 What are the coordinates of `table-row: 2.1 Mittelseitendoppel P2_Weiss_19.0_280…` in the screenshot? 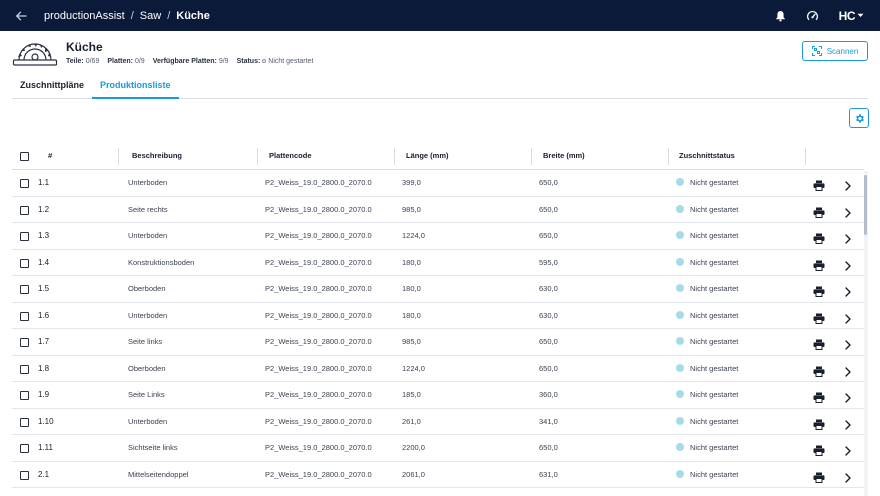 It's located at (438, 475).